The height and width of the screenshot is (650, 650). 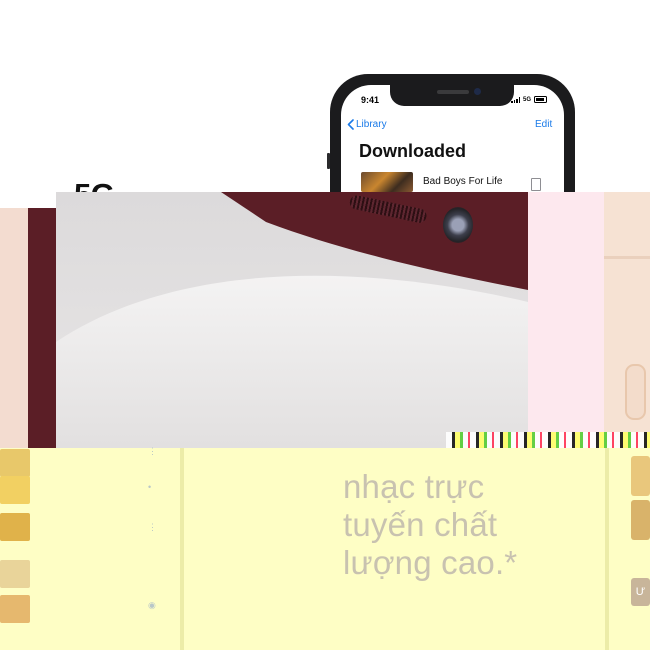 I want to click on promo-line: tuyến chất, so click(x=420, y=524).